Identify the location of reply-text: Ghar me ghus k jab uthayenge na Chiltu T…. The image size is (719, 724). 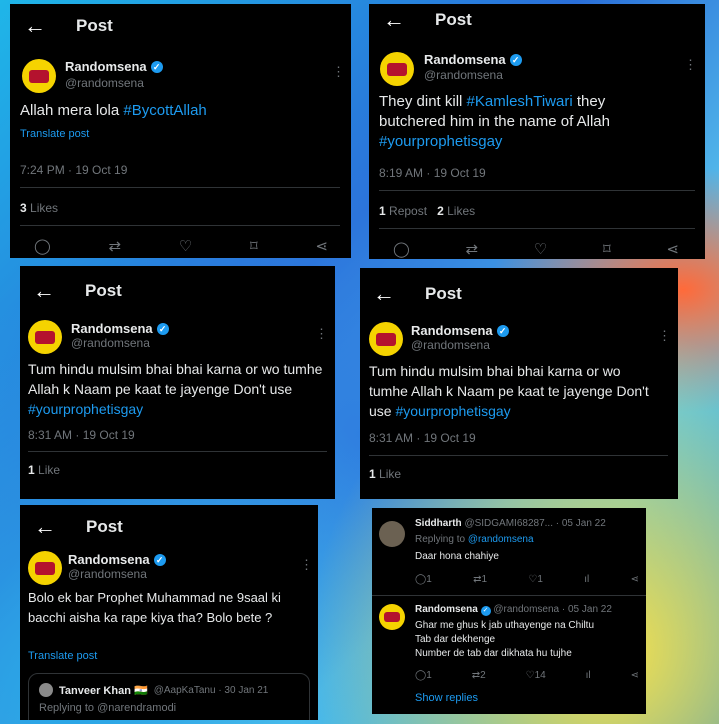
(504, 639).